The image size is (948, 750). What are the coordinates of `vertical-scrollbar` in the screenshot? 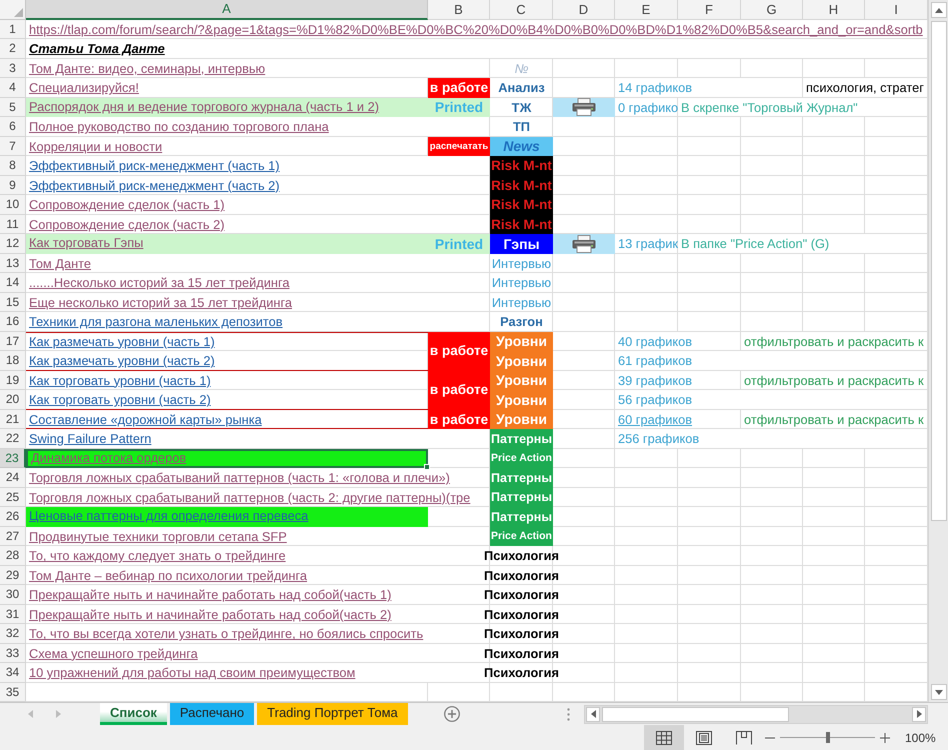 It's located at (938, 351).